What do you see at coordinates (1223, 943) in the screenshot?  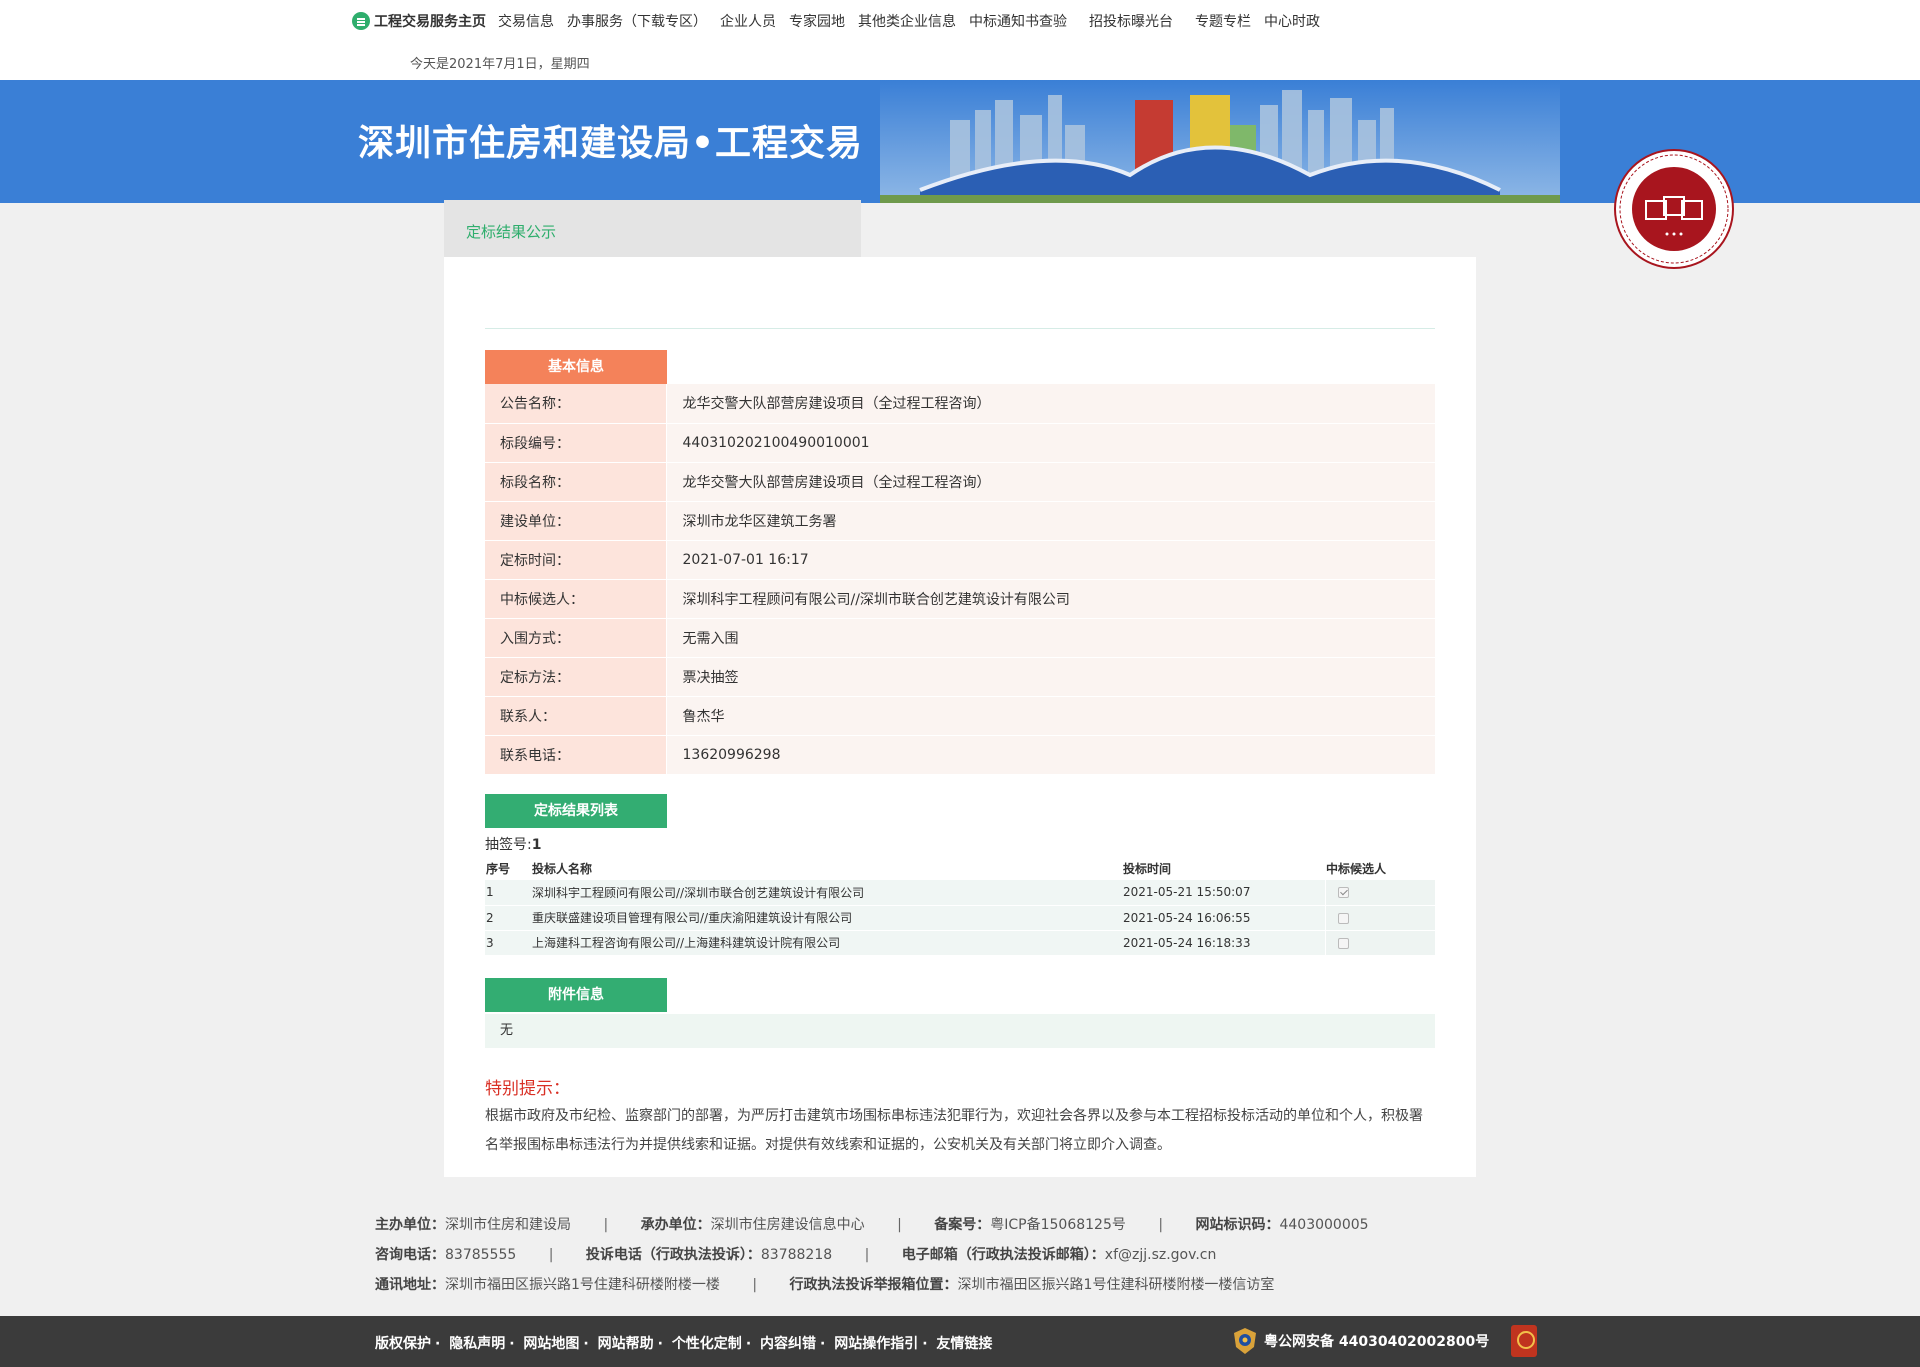 I see `row-time: 2021-05-24 16:18:33` at bounding box center [1223, 943].